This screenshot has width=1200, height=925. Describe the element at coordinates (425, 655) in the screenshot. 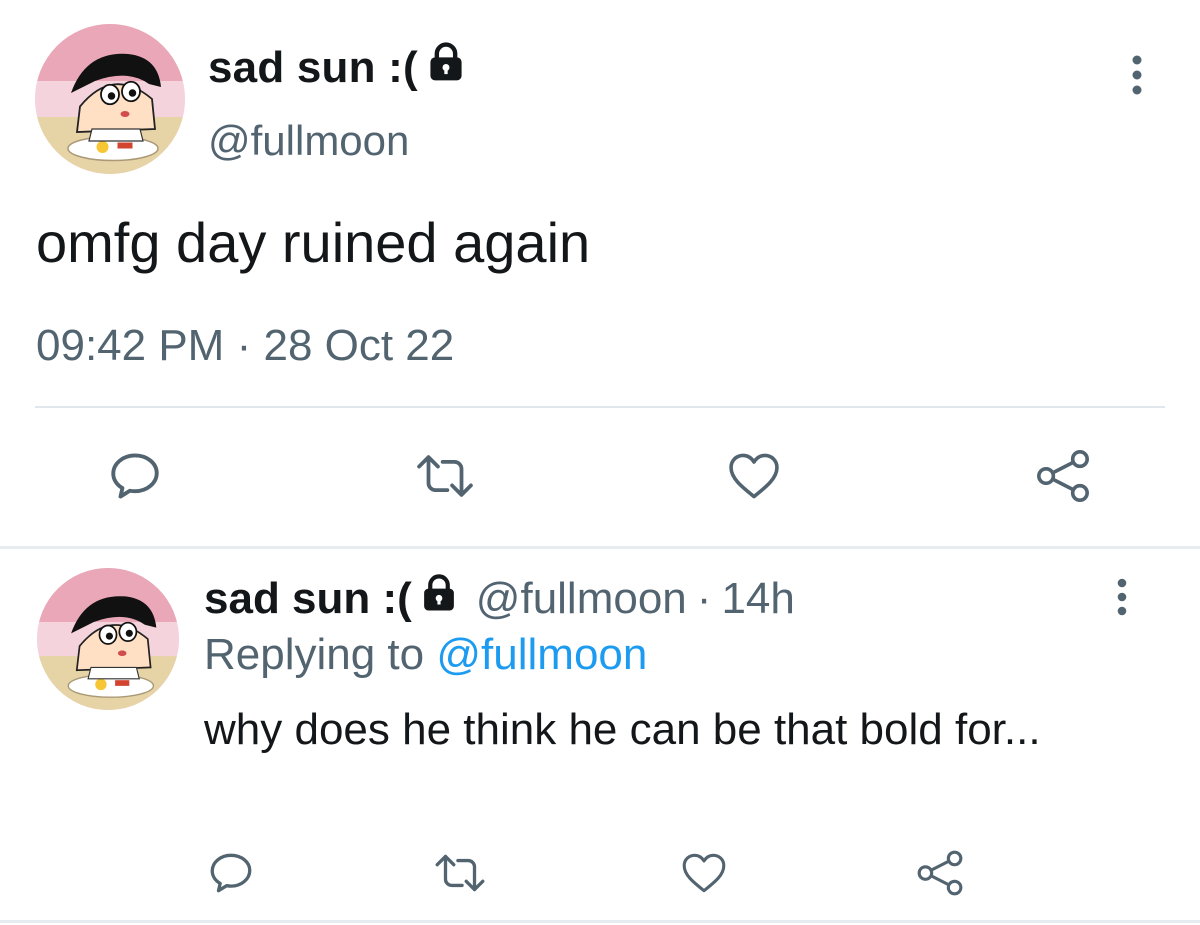

I see `replying-to: Replying to @fullmoon` at that location.